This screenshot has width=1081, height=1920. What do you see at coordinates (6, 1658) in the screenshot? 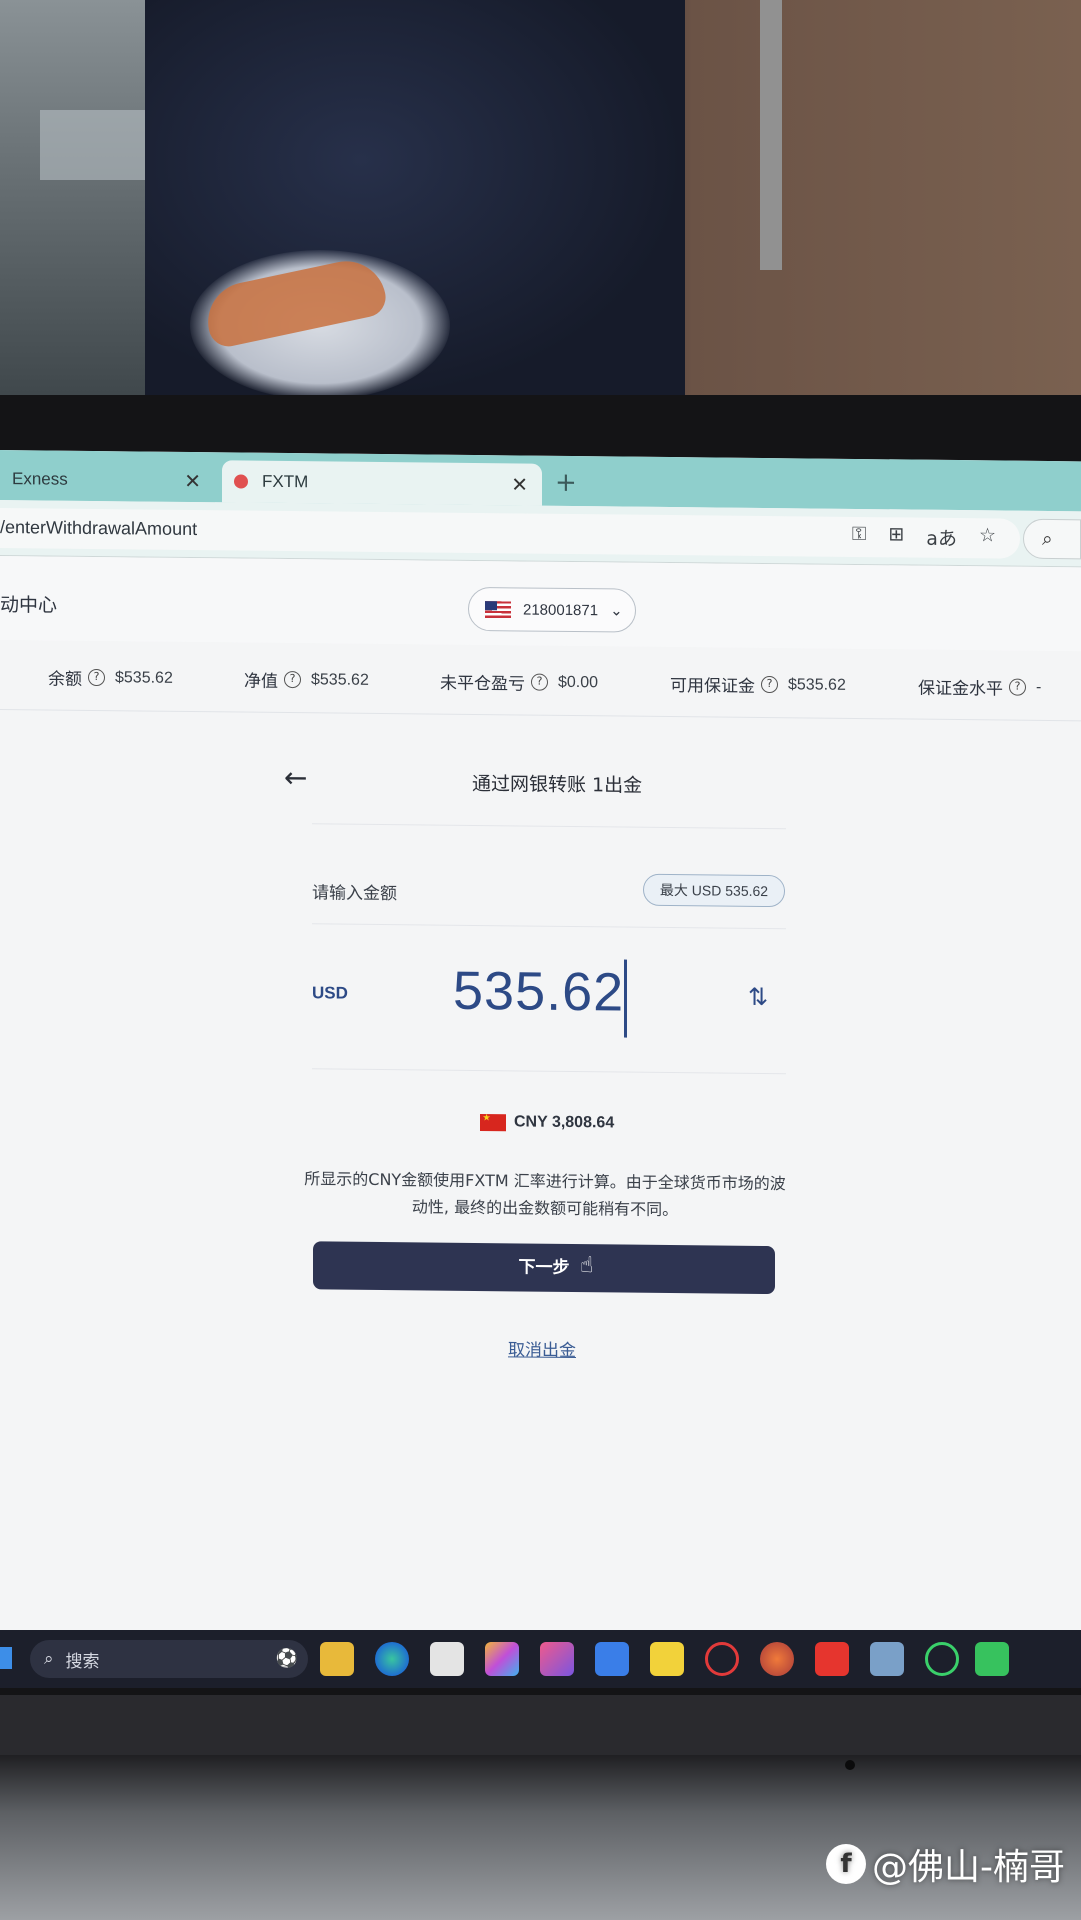
I see `windows-start-icon` at bounding box center [6, 1658].